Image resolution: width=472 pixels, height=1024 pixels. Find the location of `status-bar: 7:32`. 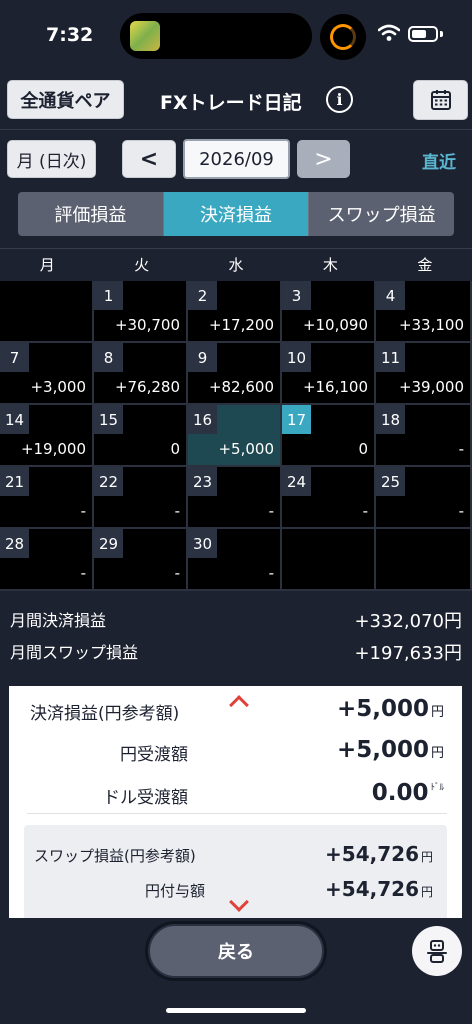

status-bar: 7:32 is located at coordinates (236, 35).